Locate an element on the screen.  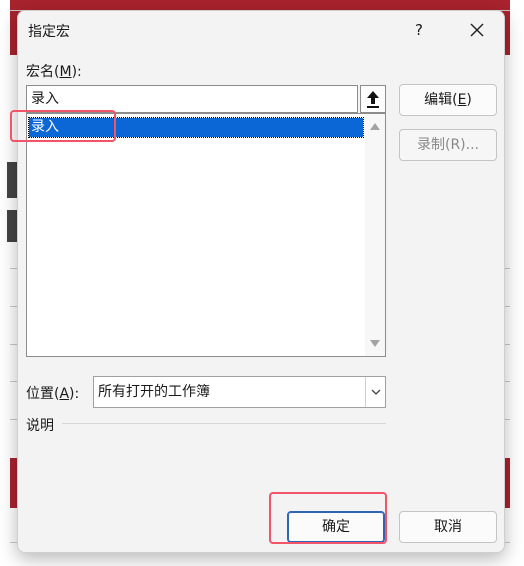
macro-name-label: 宏名(M): is located at coordinates (54, 71).